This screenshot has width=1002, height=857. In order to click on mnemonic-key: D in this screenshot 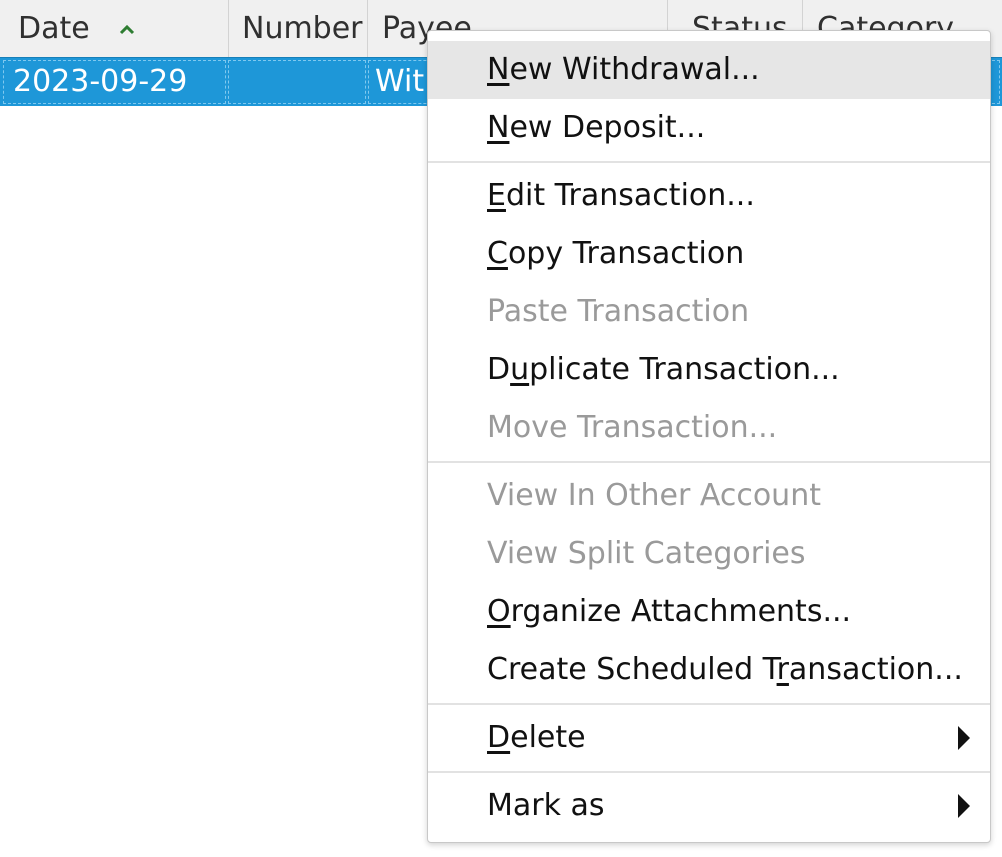, I will do `click(499, 737)`.